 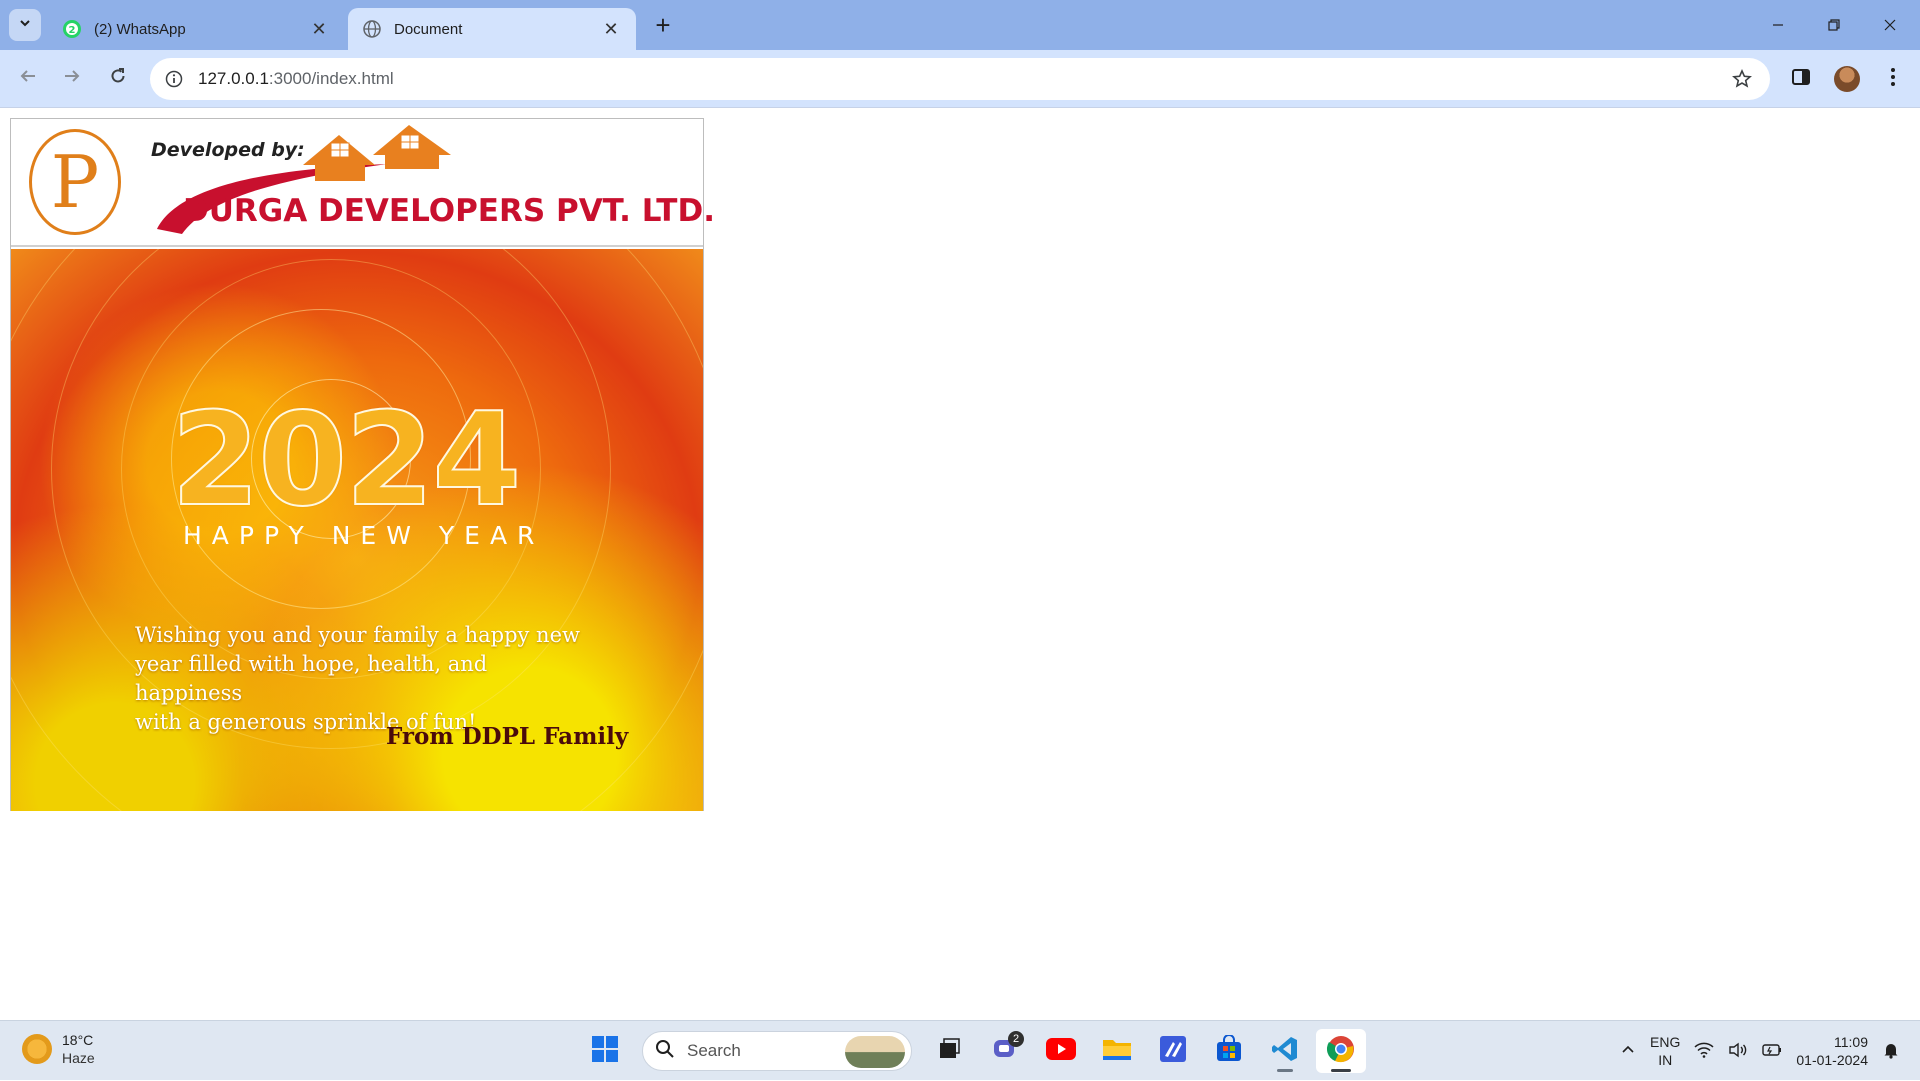 I want to click on side-panel-button, so click(x=1801, y=79).